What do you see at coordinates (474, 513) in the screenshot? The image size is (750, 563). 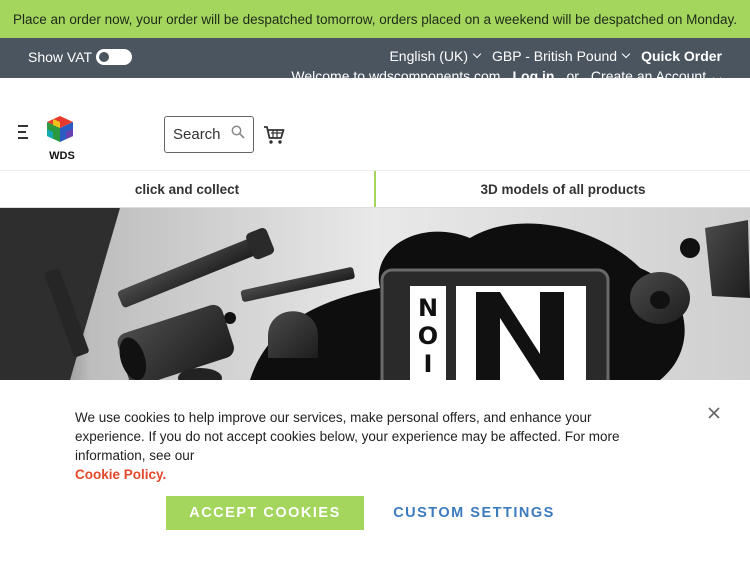 I see `custom-settings-button: CUSTOM SETTINGS` at bounding box center [474, 513].